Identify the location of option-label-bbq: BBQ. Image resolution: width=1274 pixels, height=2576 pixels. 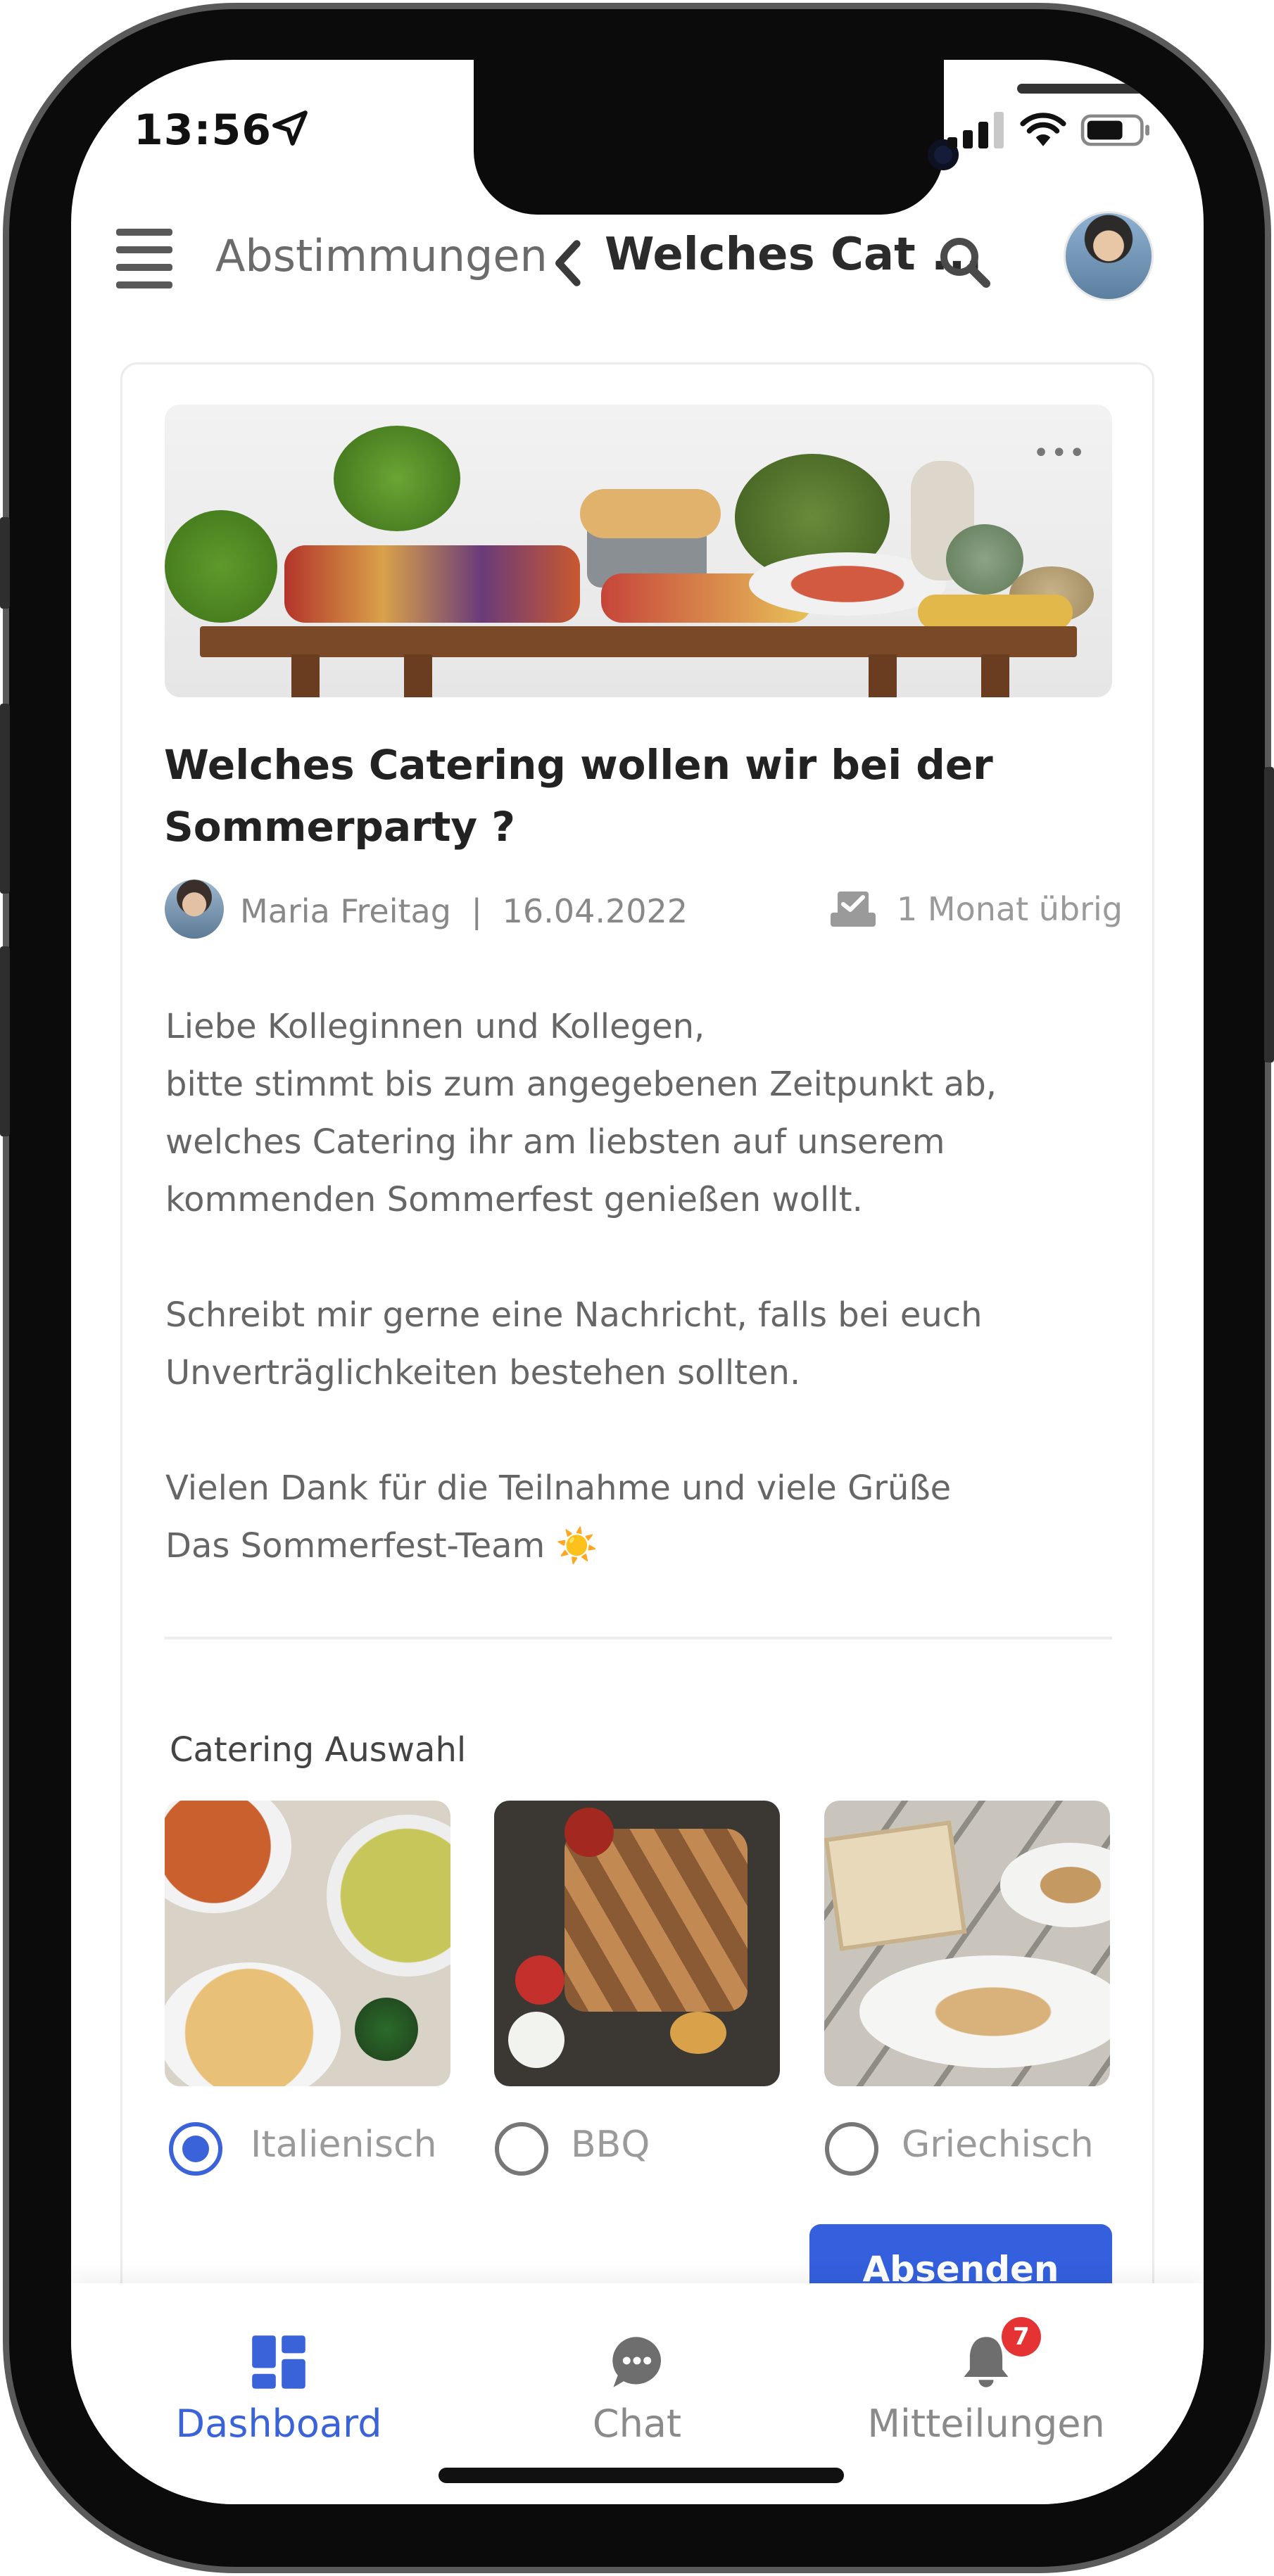
(610, 2145).